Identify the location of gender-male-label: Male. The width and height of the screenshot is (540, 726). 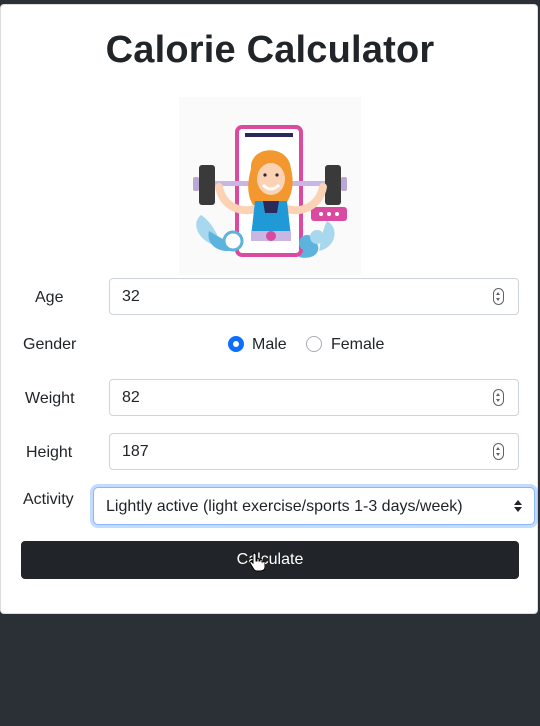
(269, 345).